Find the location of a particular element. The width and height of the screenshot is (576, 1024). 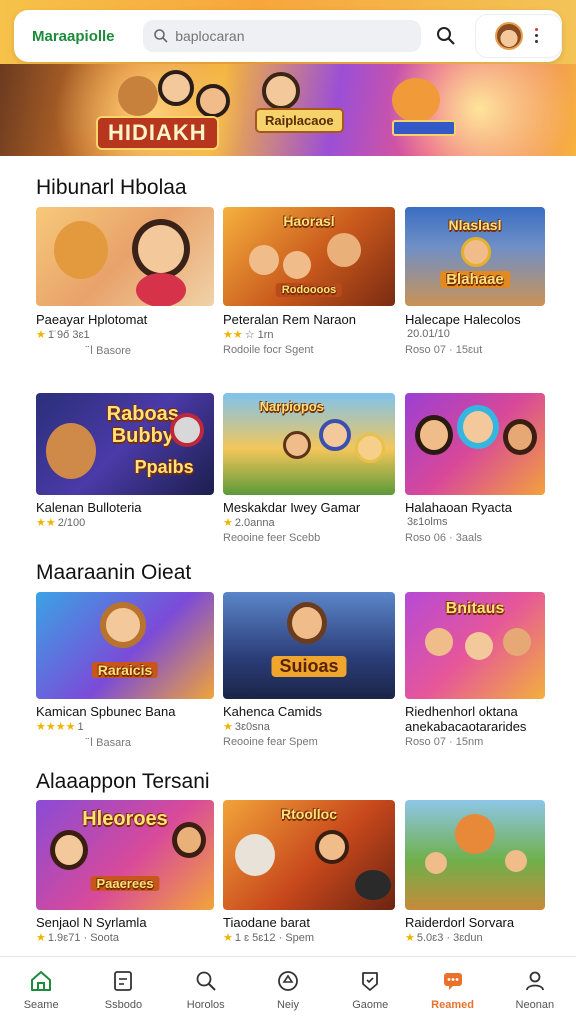

game-title: Meskakdar Iwey Gamar is located at coordinates (291, 507).